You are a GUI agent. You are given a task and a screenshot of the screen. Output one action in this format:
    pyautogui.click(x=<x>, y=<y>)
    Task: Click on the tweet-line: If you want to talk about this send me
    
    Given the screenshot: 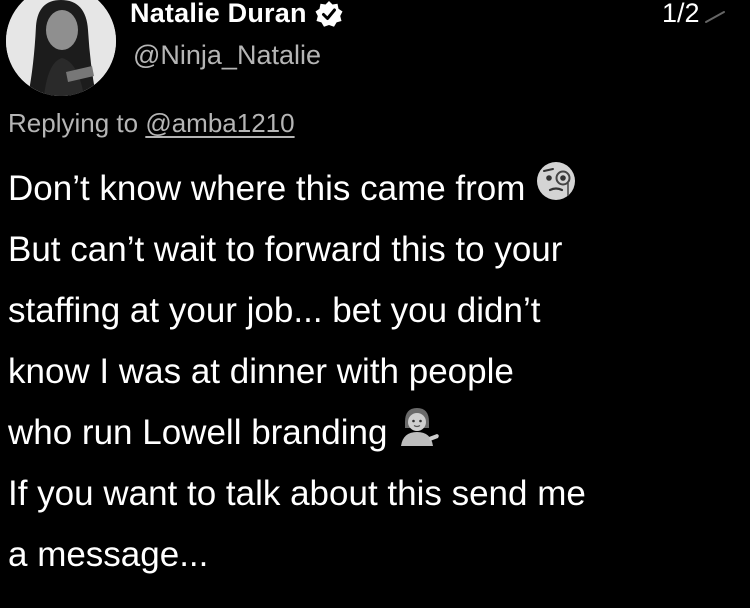 What is the action you would take?
    pyautogui.click(x=376, y=493)
    